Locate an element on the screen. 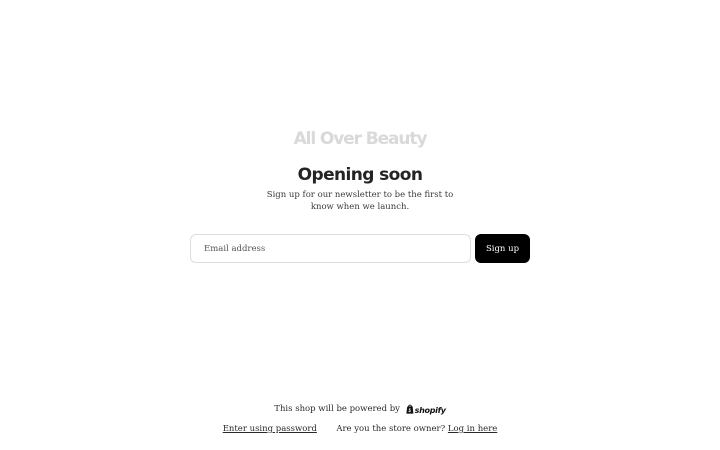 This screenshot has width=720, height=450. shopify-logo: shopify is located at coordinates (426, 410).